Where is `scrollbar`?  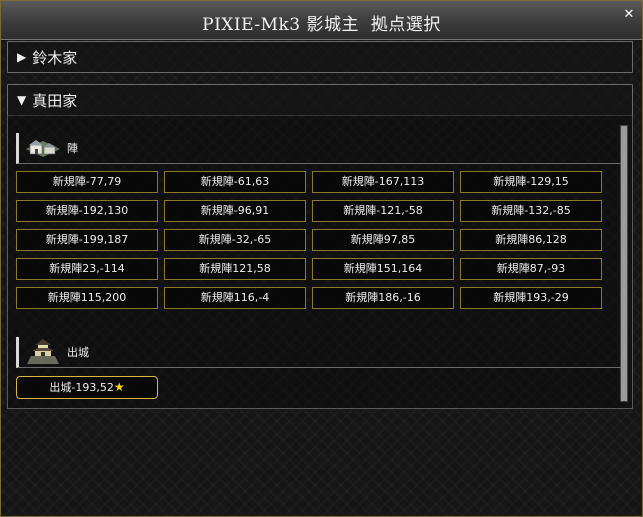
scrollbar is located at coordinates (624, 263).